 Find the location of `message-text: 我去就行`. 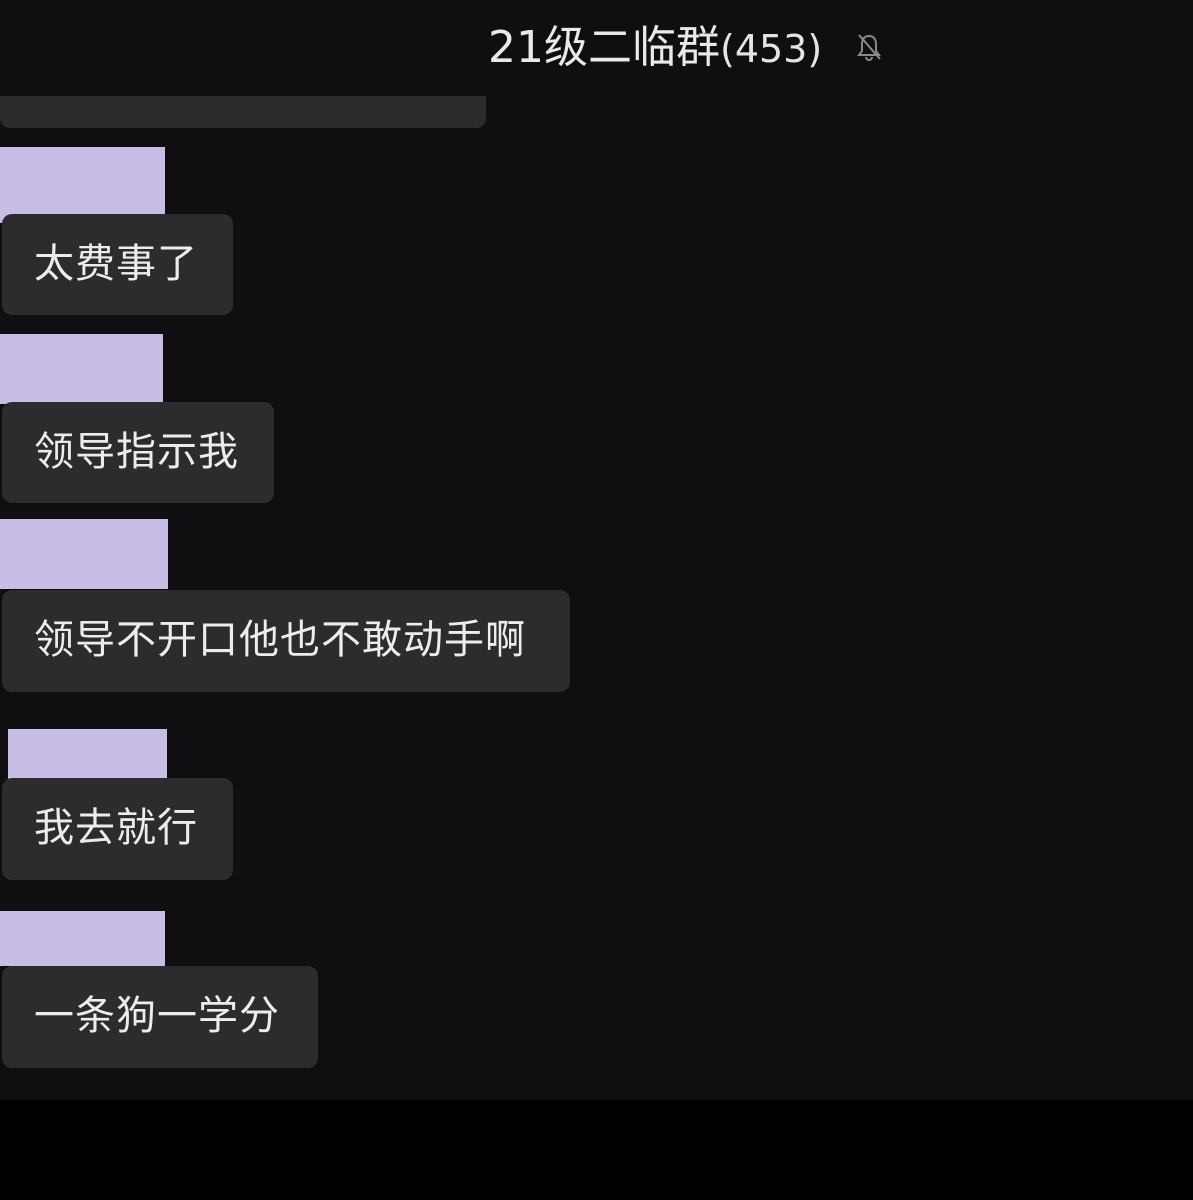

message-text: 我去就行 is located at coordinates (116, 828).